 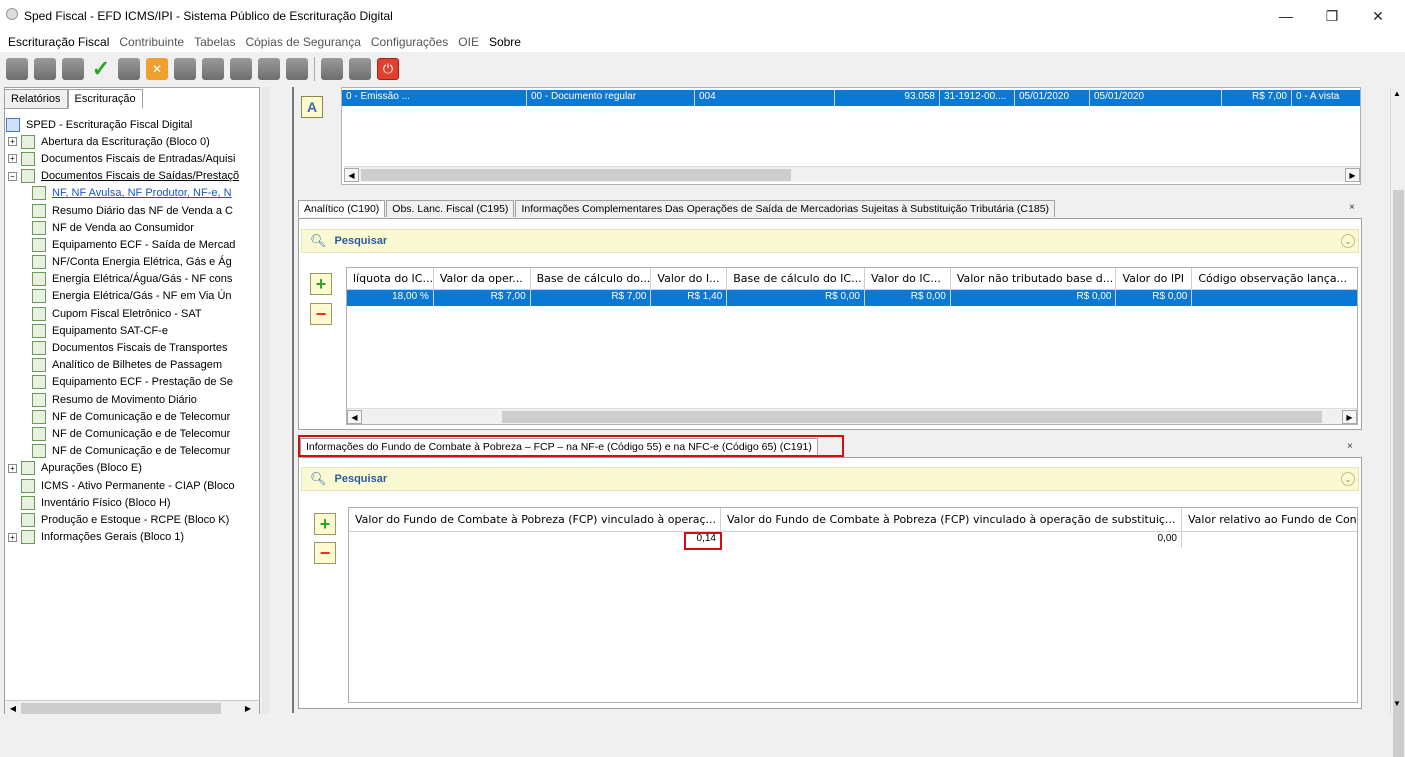 I want to click on close-fcp-icon: ×, so click(x=1350, y=446).